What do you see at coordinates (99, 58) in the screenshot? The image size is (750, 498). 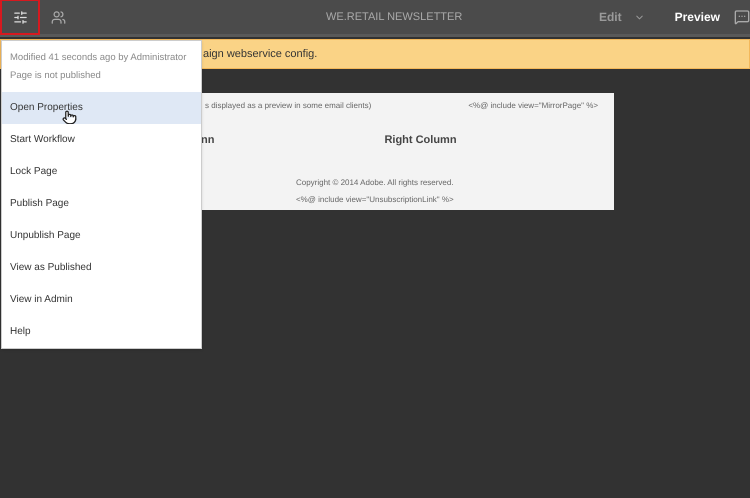 I see `page-status-text: Modified 41 seconds ago by Administrator` at bounding box center [99, 58].